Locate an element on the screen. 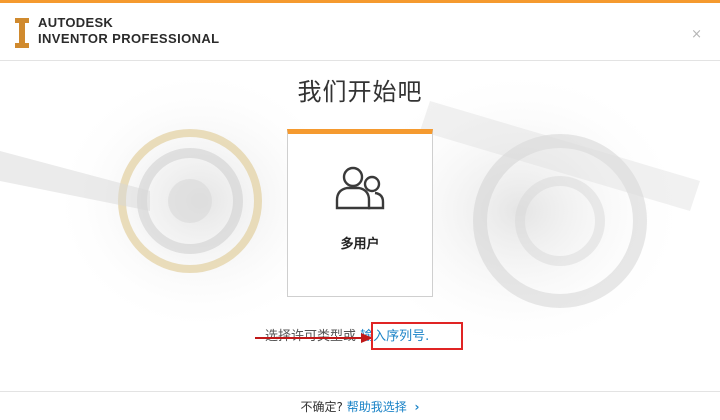  footer-row: 不确定? 帮助我选择 › is located at coordinates (360, 406).